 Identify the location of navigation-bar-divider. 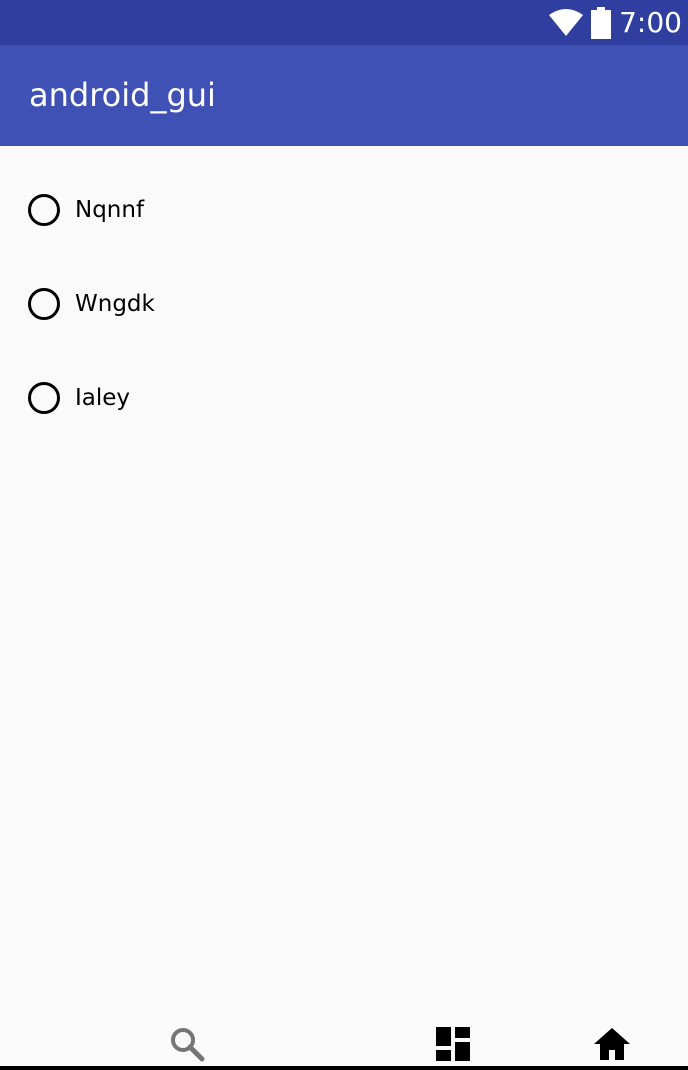
(344, 1068).